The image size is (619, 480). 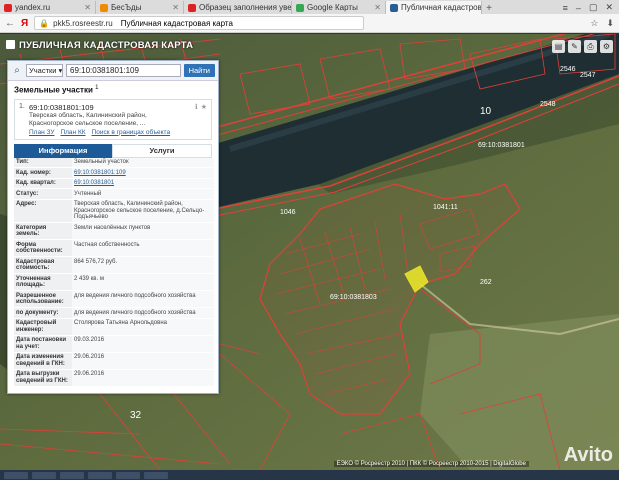 I want to click on browser-tab: yandex.ru ✕, so click(x=48, y=7).